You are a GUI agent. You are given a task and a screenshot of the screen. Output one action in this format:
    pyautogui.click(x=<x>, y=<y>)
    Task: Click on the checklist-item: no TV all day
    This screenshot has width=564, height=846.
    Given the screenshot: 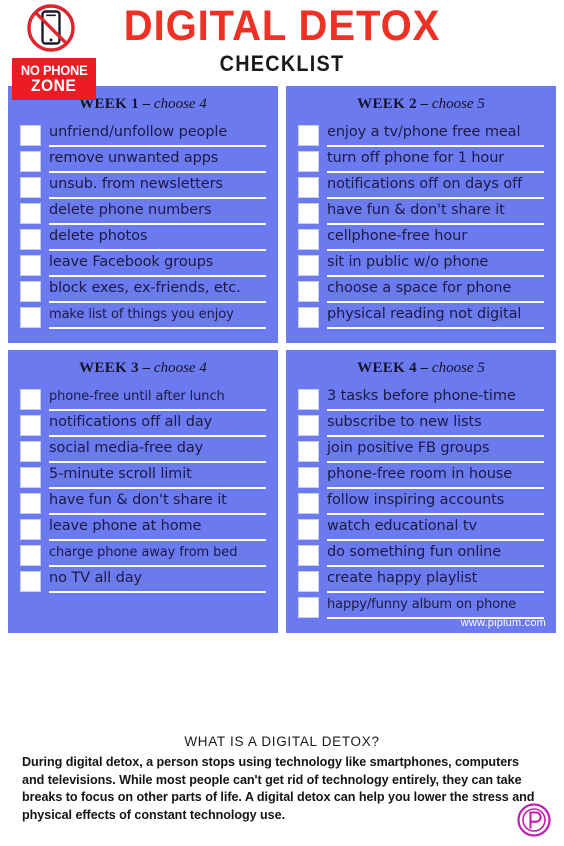 What is the action you would take?
    pyautogui.click(x=143, y=581)
    